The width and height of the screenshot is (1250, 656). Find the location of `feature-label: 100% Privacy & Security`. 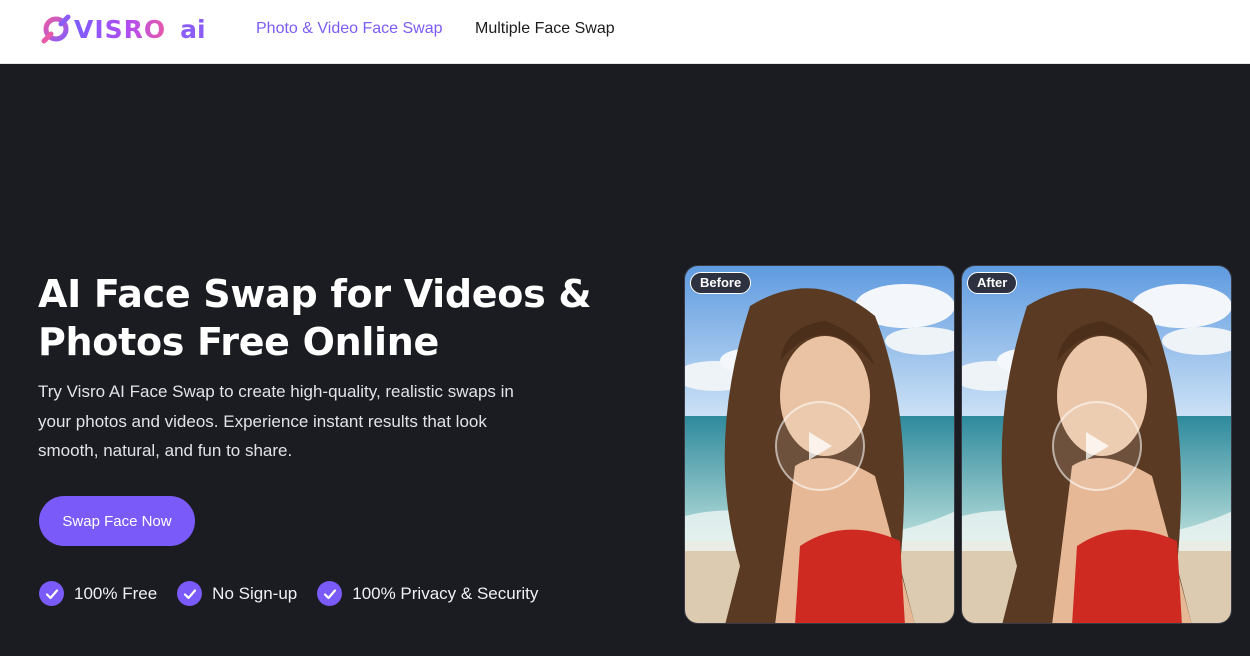

feature-label: 100% Privacy & Security is located at coordinates (445, 593).